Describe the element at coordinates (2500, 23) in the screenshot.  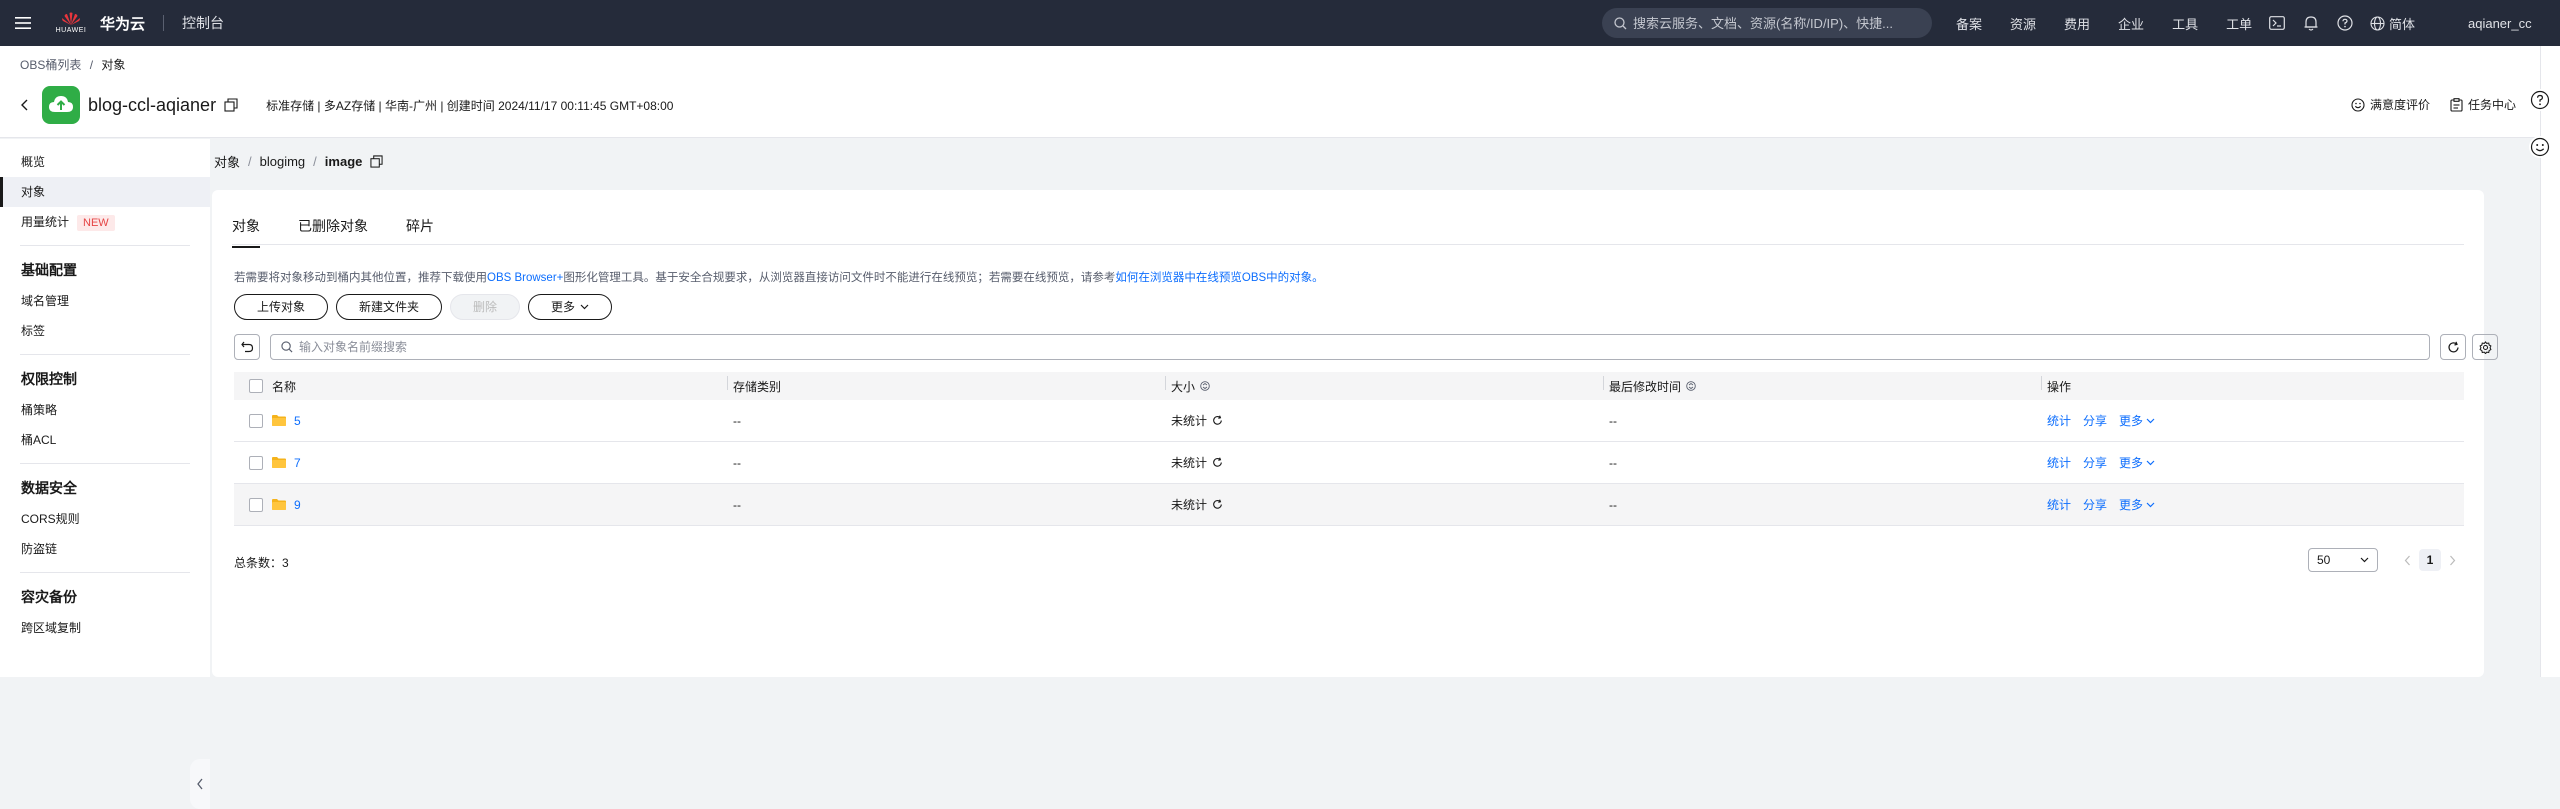
I see `user-account: aqianer_cc` at that location.